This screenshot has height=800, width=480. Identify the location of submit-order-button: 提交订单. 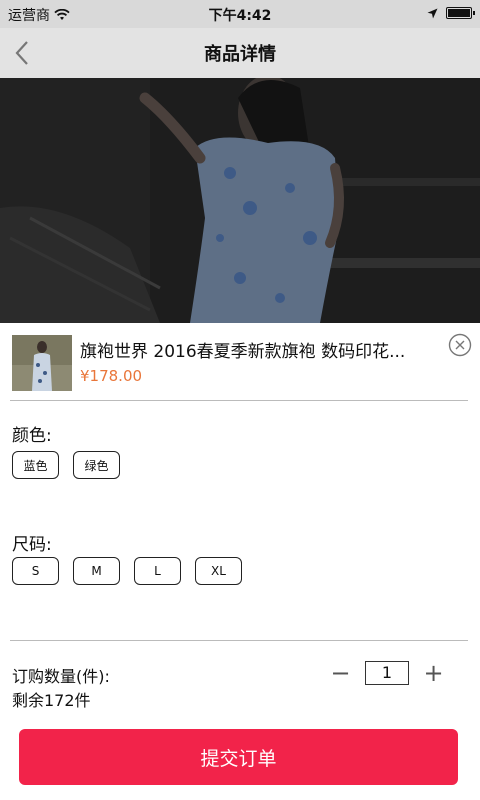
(238, 757).